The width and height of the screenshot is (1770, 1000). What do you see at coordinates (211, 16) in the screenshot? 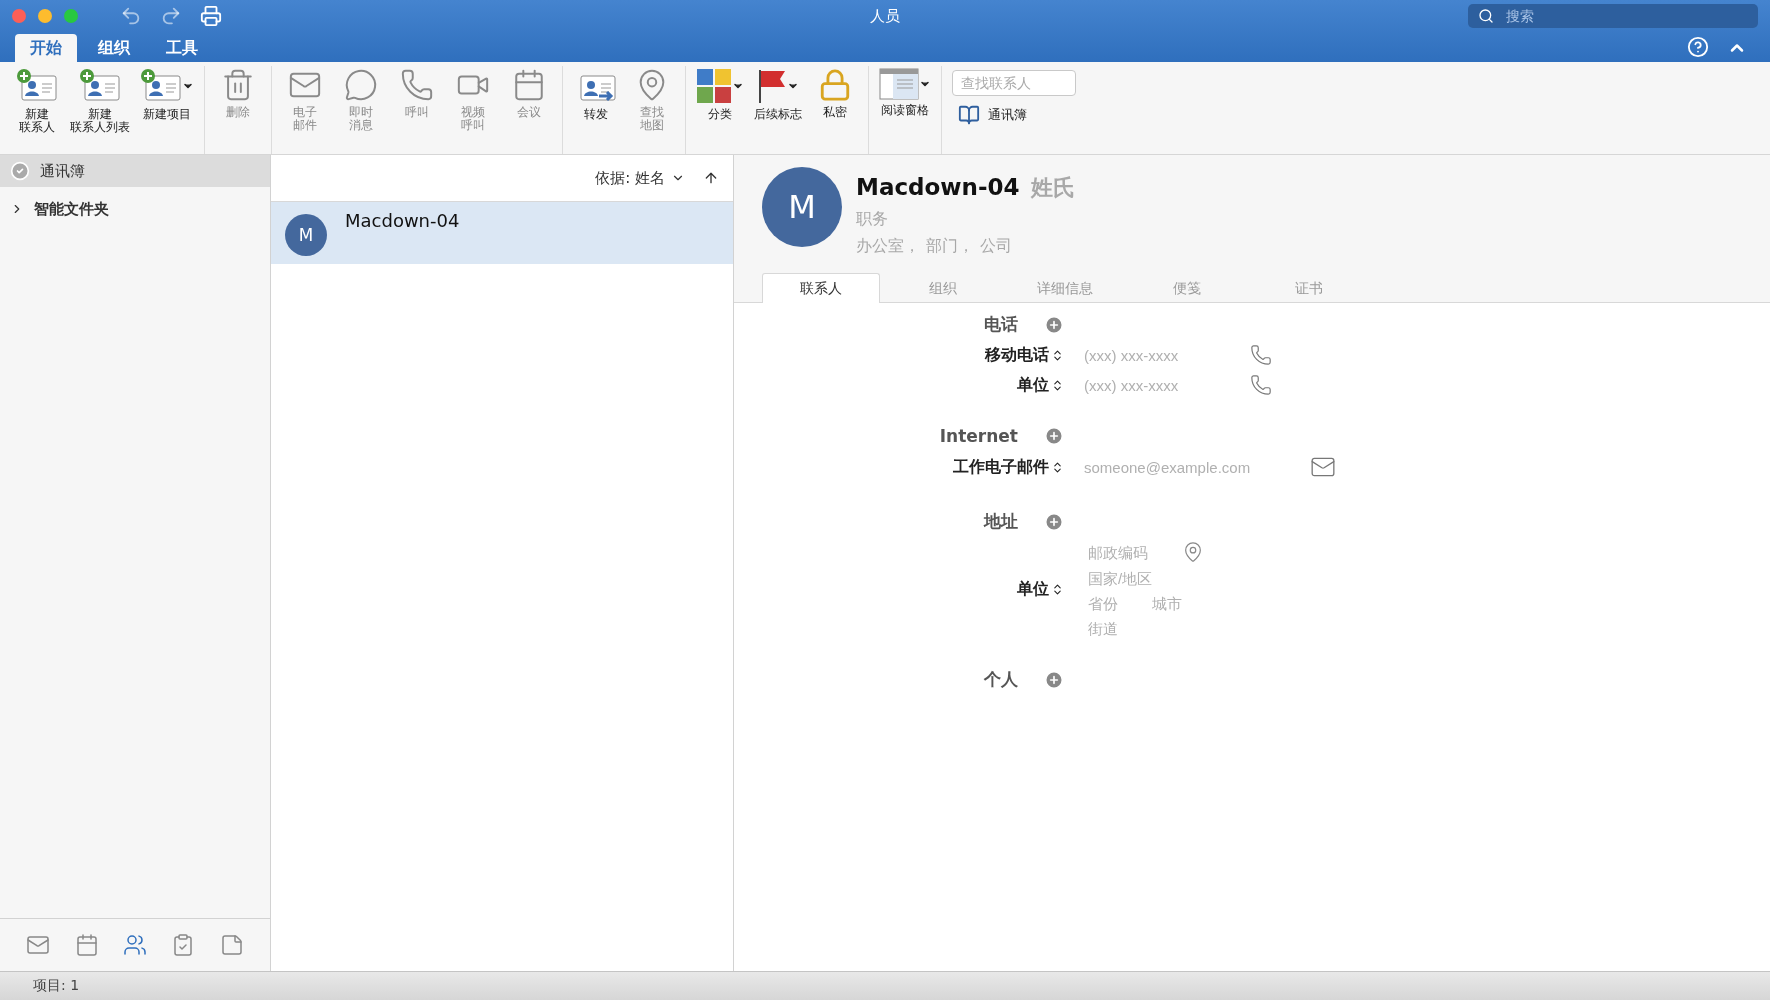
I see `print-icon` at bounding box center [211, 16].